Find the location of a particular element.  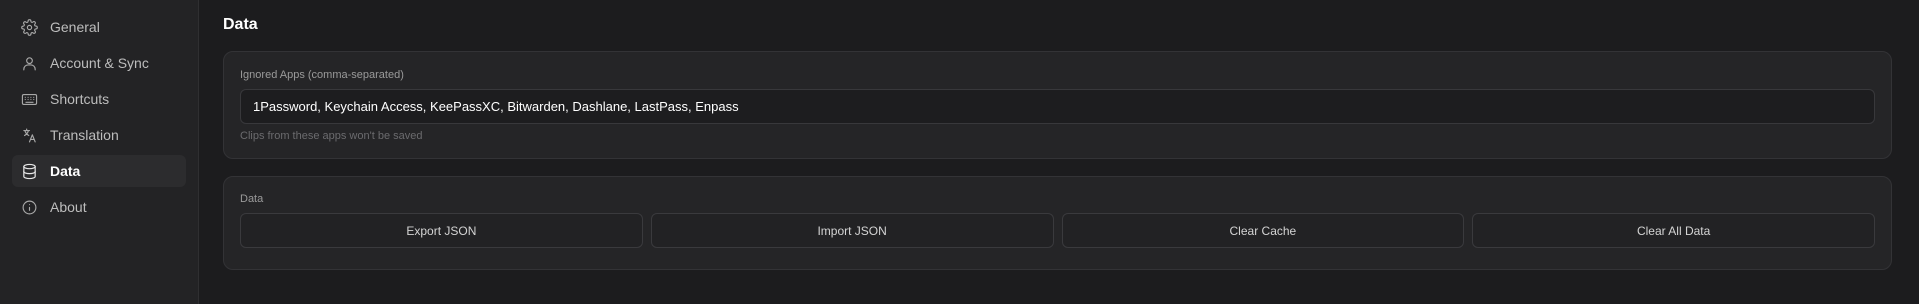

sidebar-item-label: Translation is located at coordinates (84, 135).